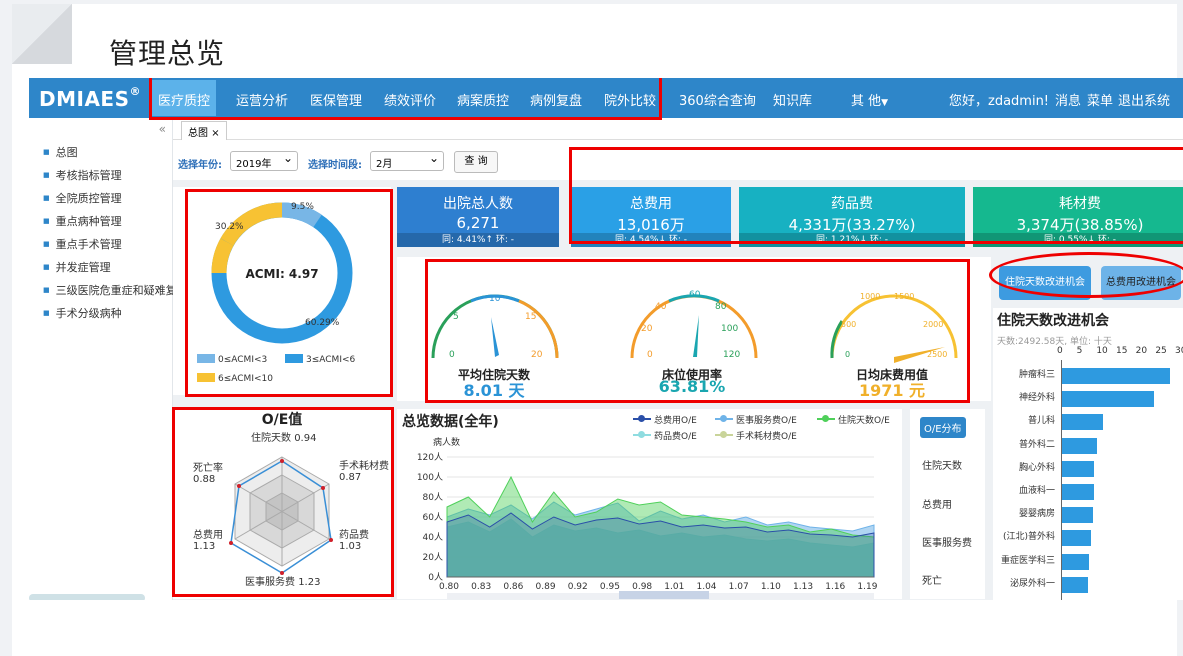  I want to click on gauge-tick: 60, so click(695, 295).